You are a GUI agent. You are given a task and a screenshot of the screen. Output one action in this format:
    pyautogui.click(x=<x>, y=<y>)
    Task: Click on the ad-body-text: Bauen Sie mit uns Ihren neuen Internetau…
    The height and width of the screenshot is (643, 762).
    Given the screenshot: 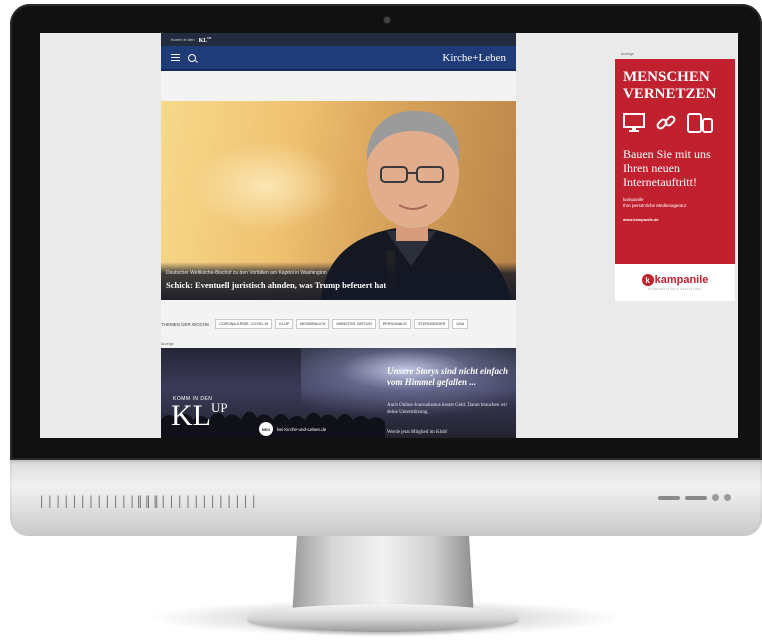 What is the action you would take?
    pyautogui.click(x=667, y=168)
    